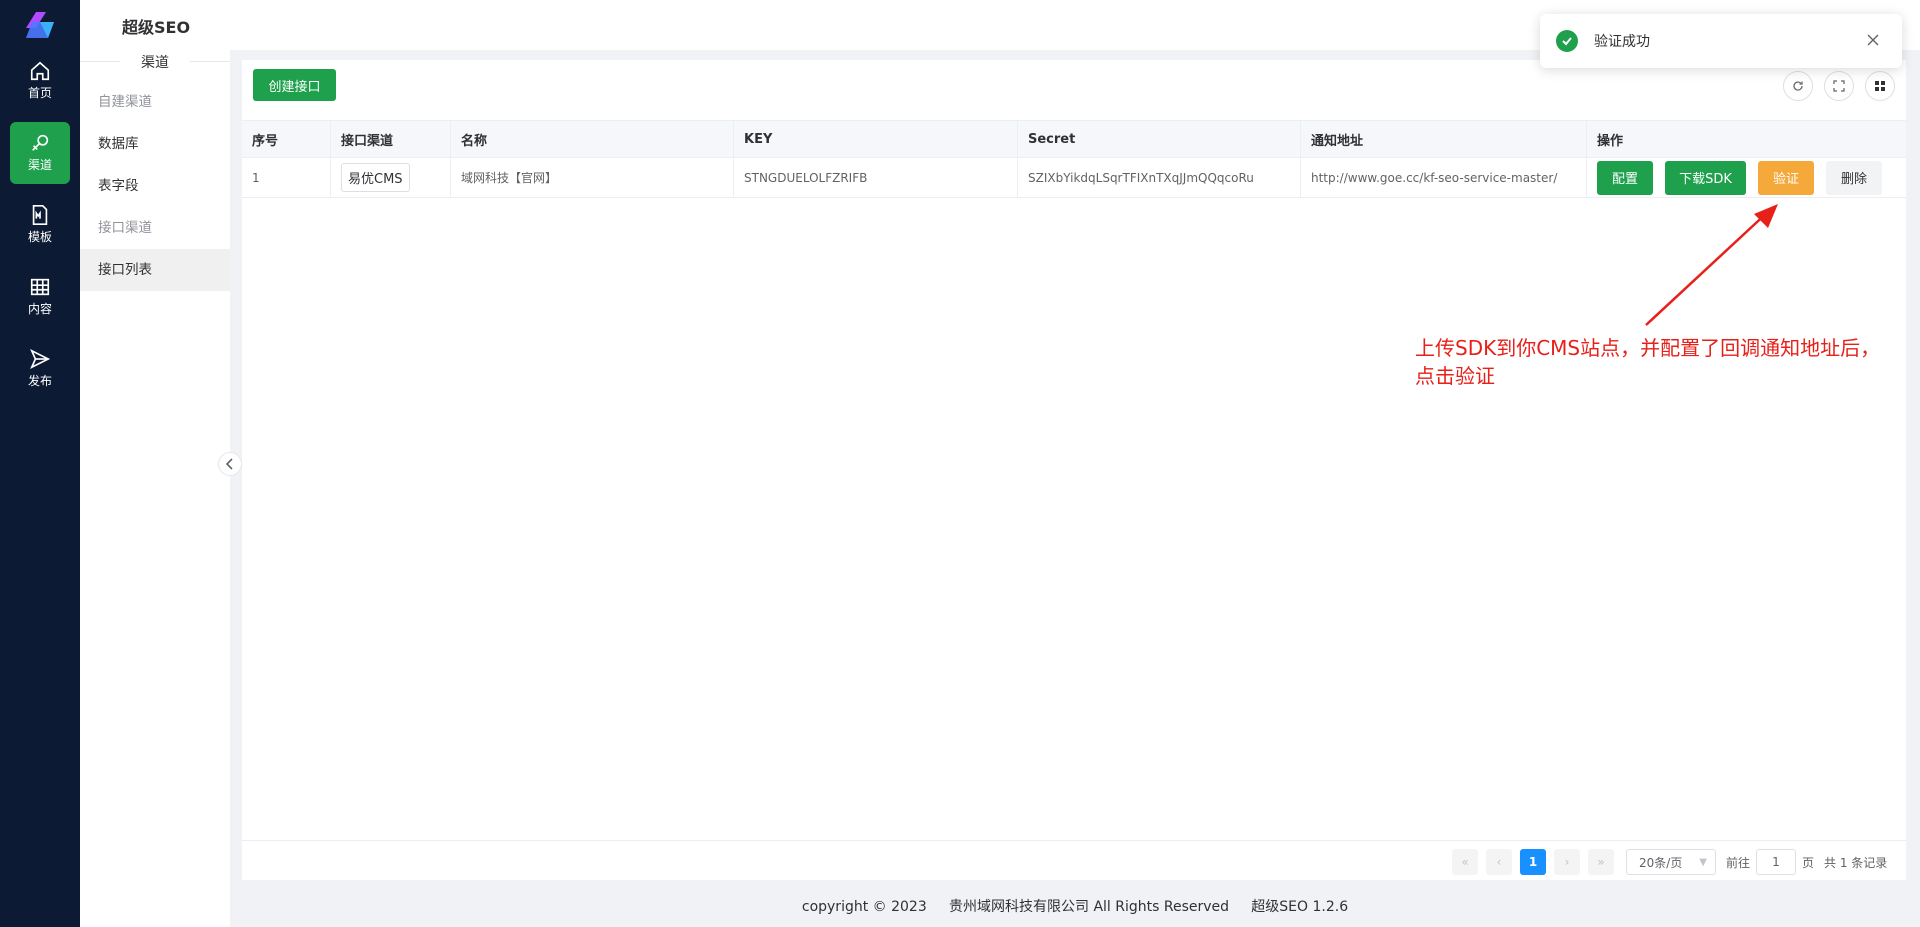  What do you see at coordinates (1499, 862) in the screenshot?
I see `prev-page-button: ‹` at bounding box center [1499, 862].